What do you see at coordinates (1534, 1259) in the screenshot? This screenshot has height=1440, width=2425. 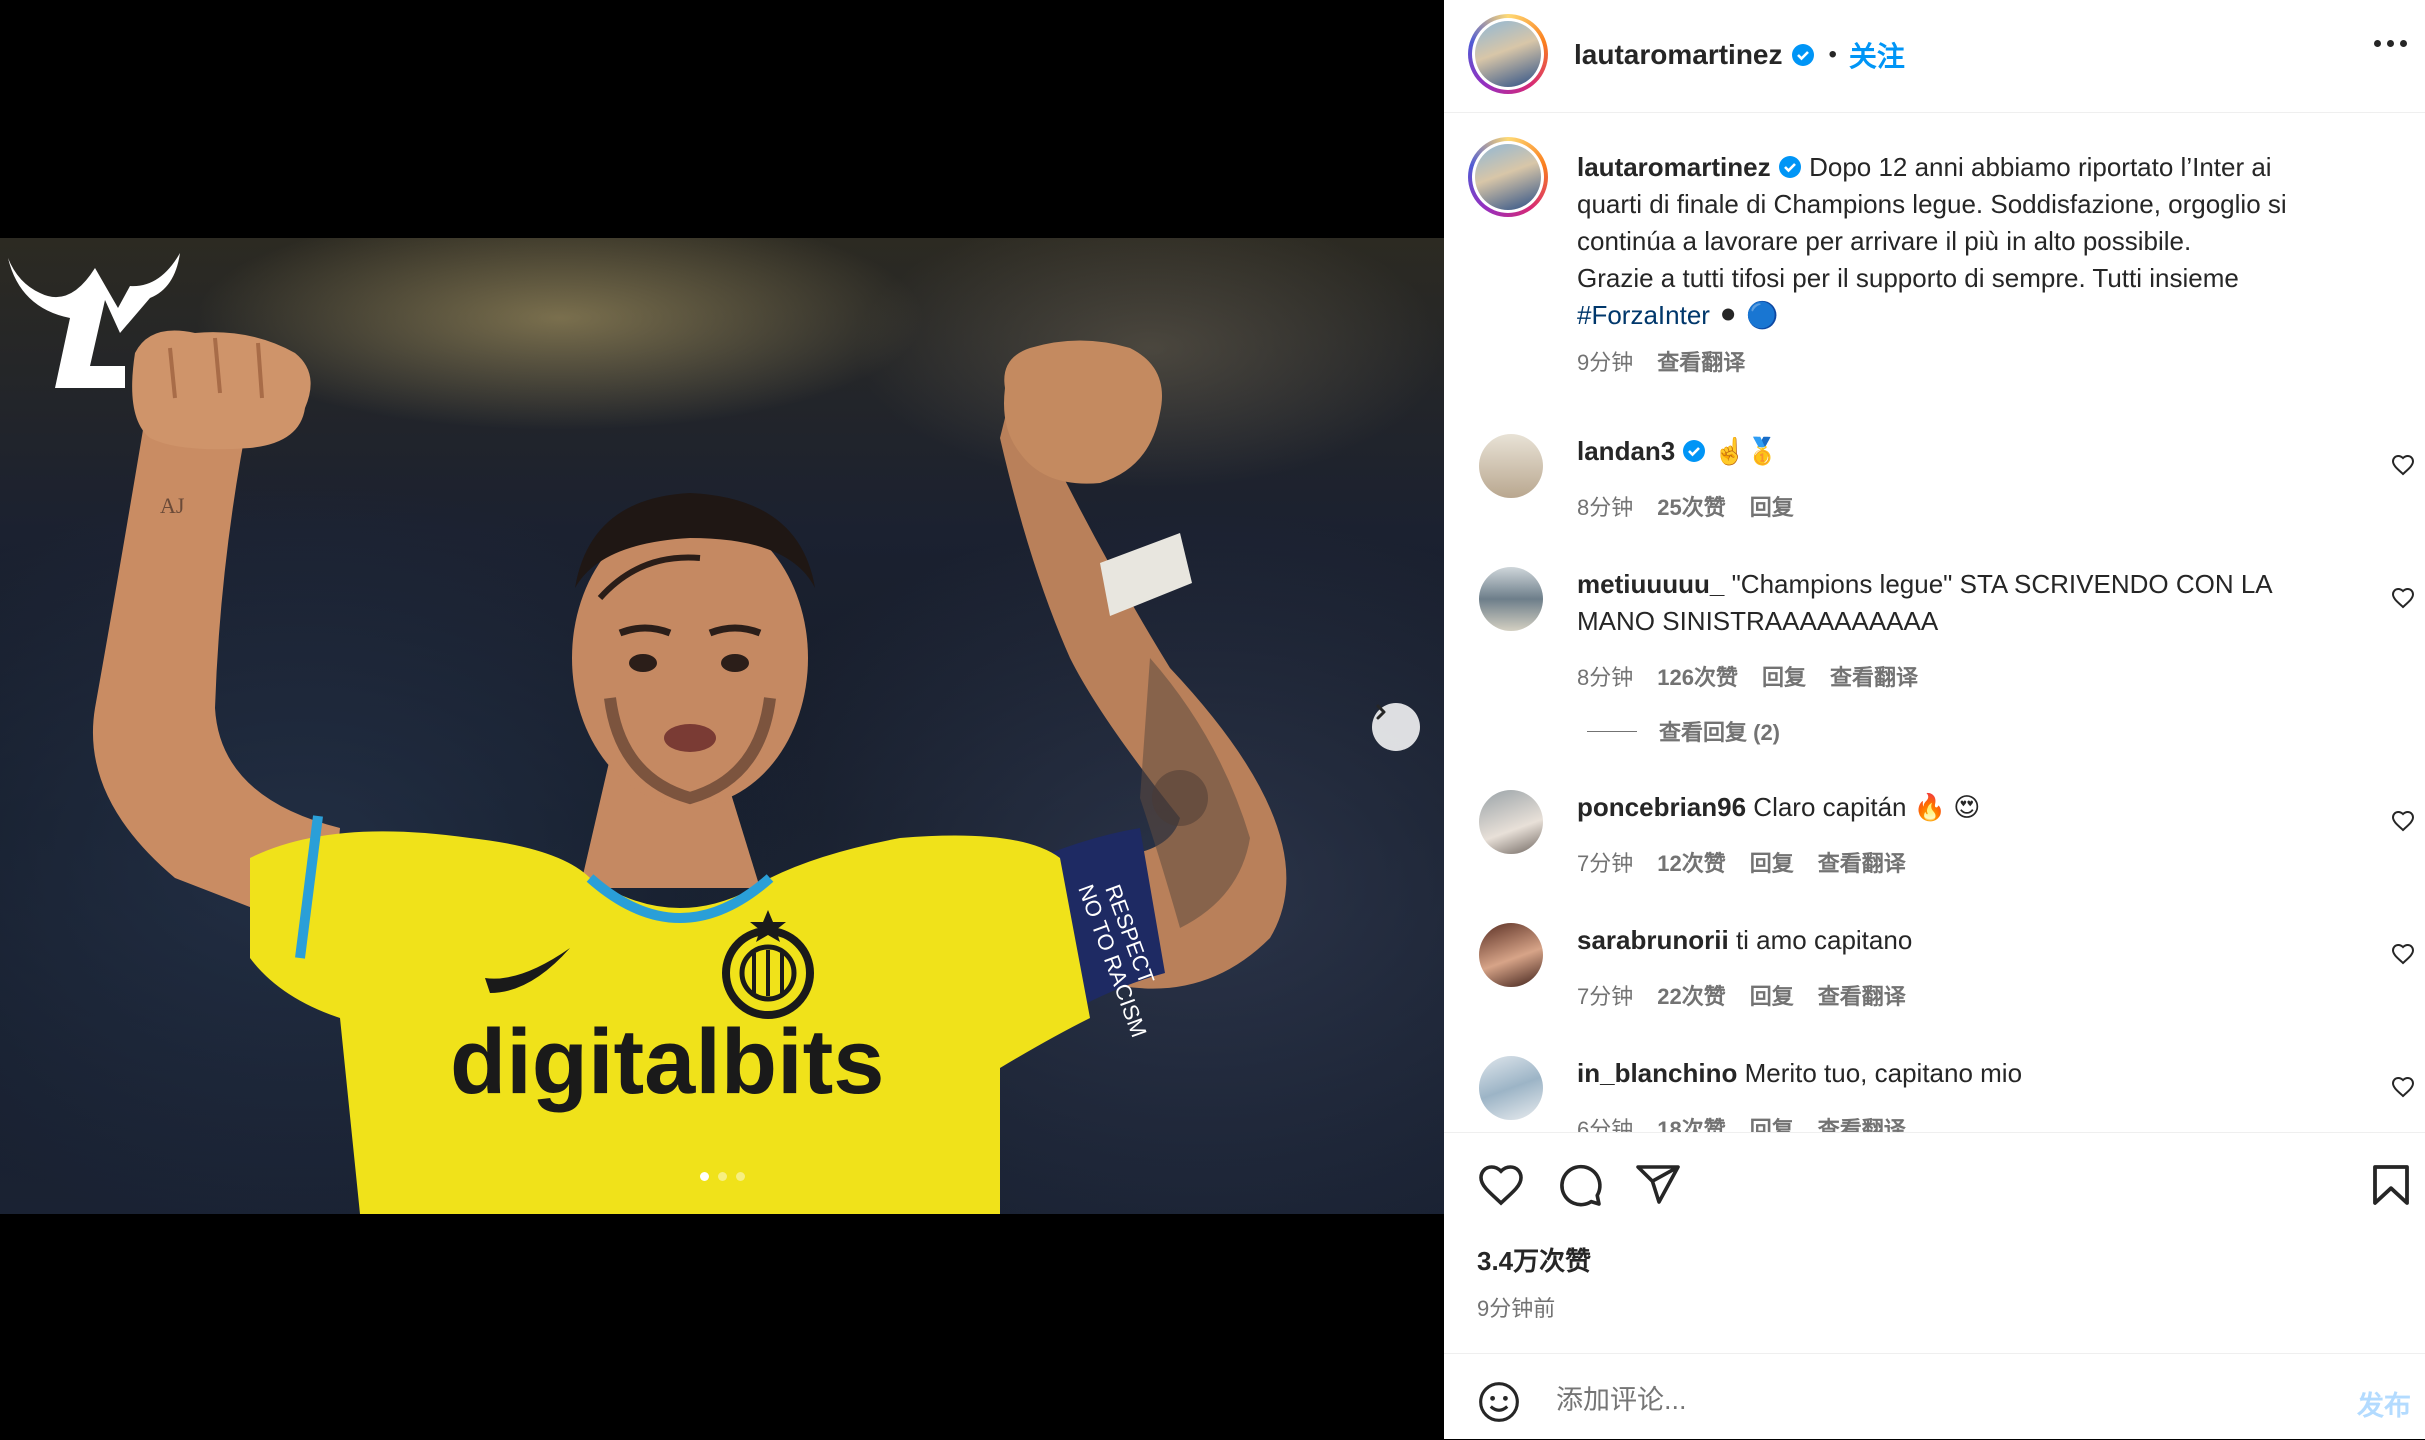 I see `like-count: 3.4万次赞` at bounding box center [1534, 1259].